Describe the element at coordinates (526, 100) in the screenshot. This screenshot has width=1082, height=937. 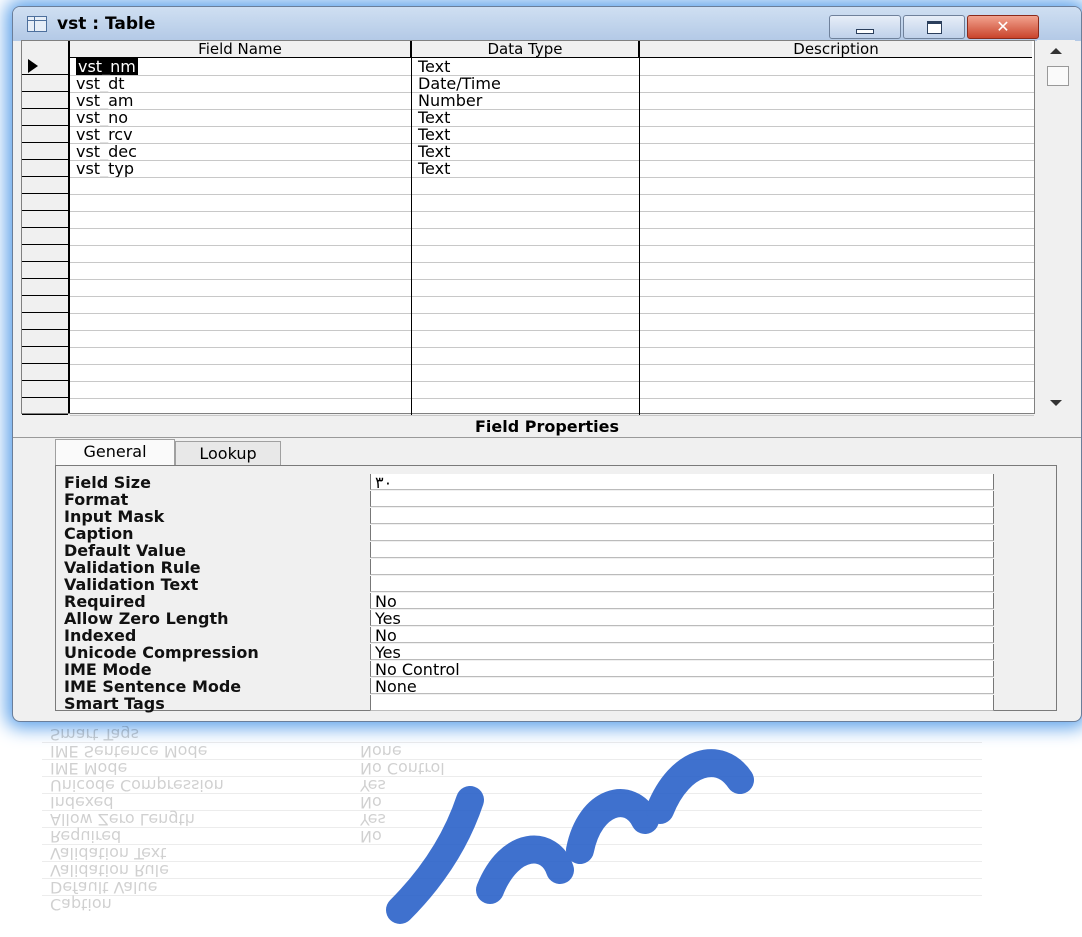
I see `data-type-cell: Number` at that location.